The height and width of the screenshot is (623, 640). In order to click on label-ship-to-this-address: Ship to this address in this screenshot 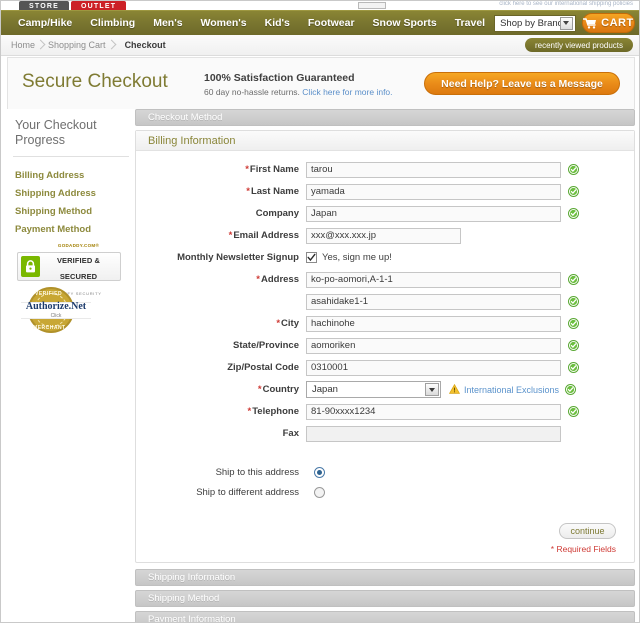, I will do `click(257, 472)`.